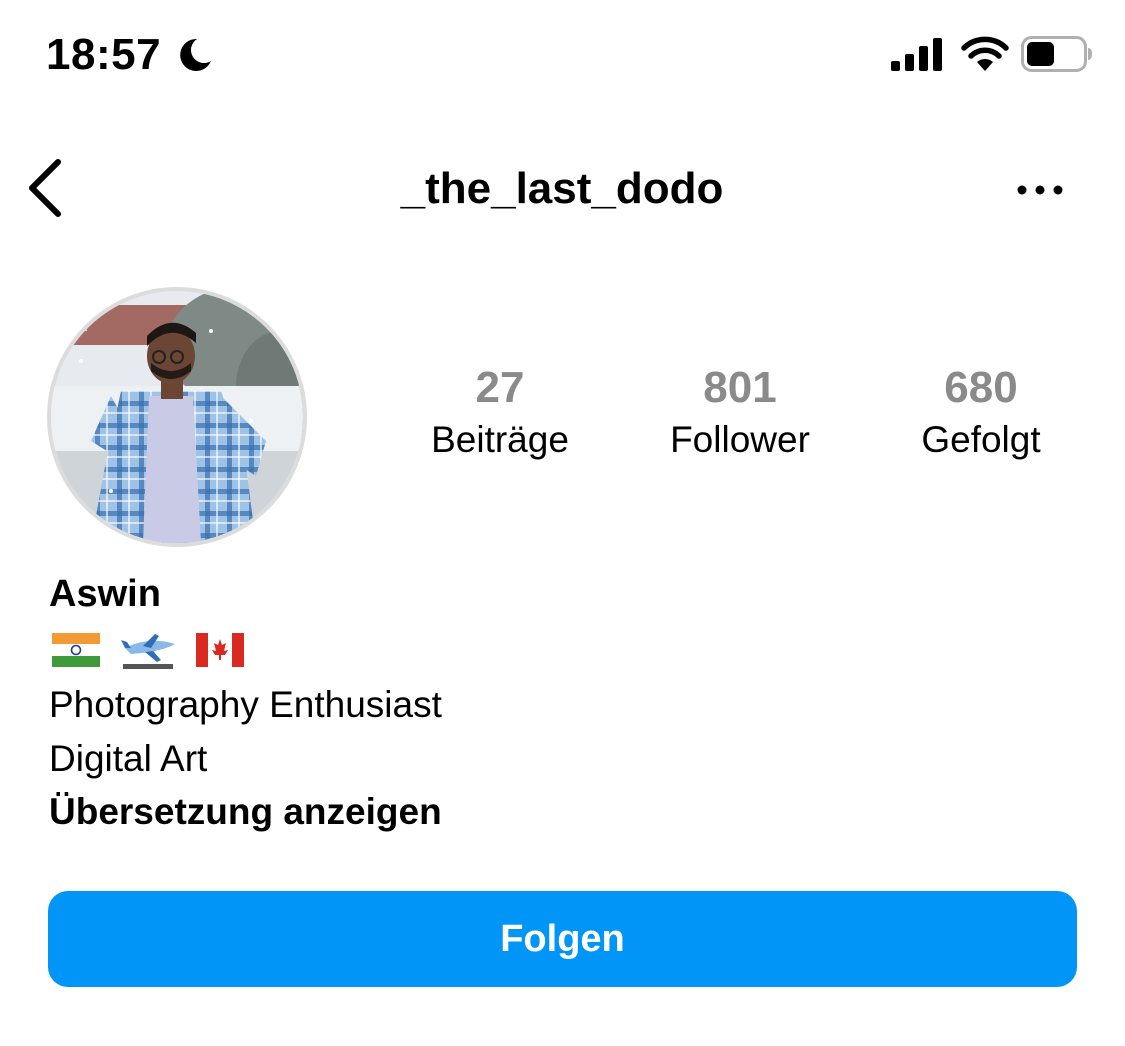 The height and width of the screenshot is (1046, 1125). I want to click on battery-icon, so click(1056, 54).